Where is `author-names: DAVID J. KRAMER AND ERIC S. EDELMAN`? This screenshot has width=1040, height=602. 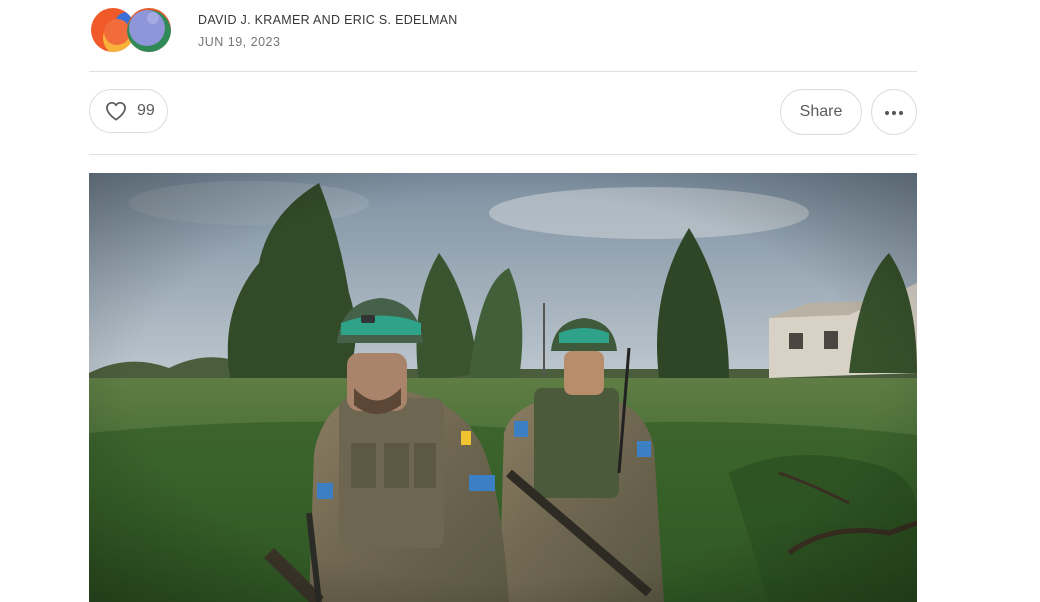
author-names: DAVID J. KRAMER AND ERIC S. EDELMAN is located at coordinates (328, 20).